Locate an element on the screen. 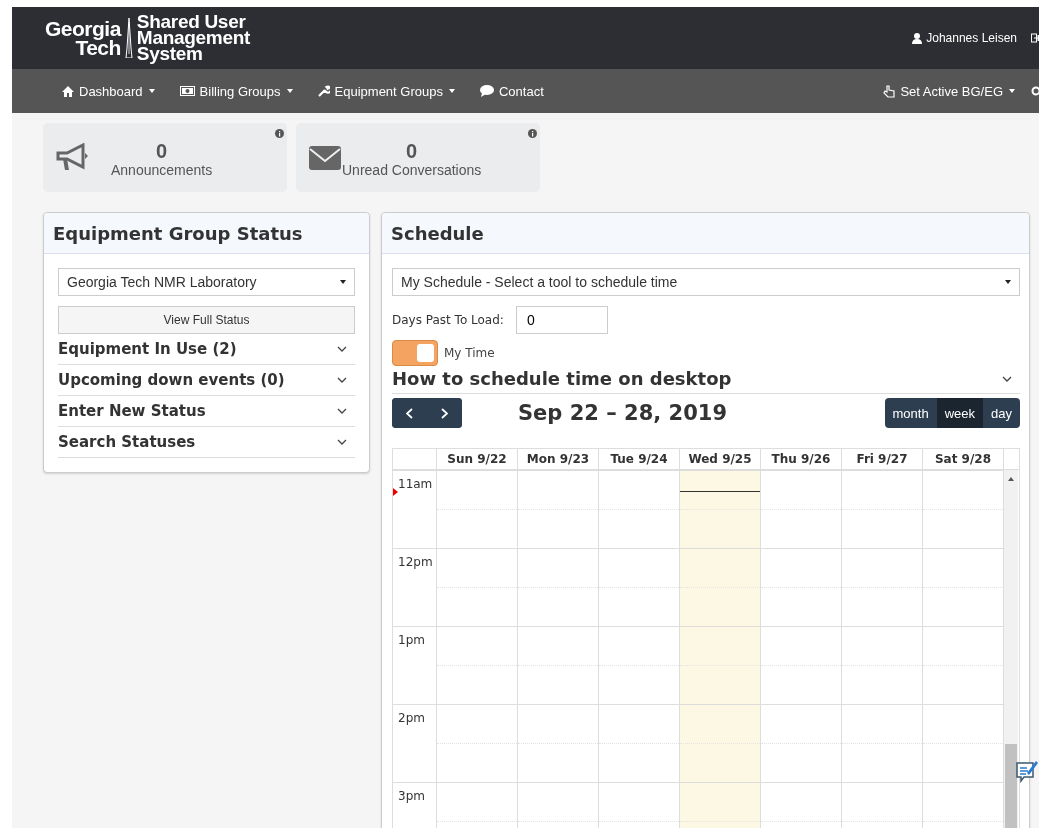 This screenshot has height=828, width=1039. spire-icon is located at coordinates (128, 38).